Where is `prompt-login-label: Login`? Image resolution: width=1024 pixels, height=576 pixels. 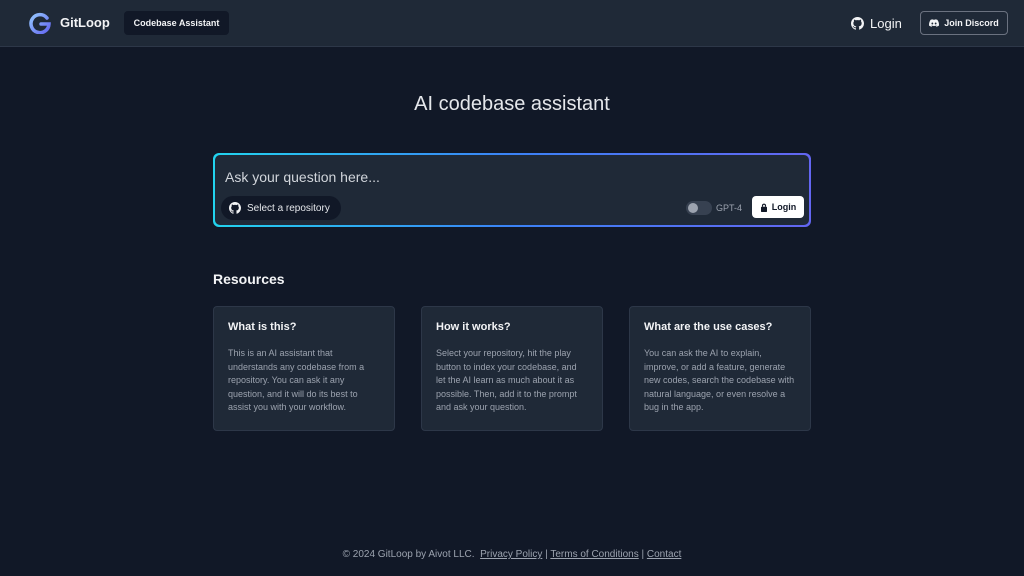 prompt-login-label: Login is located at coordinates (784, 207).